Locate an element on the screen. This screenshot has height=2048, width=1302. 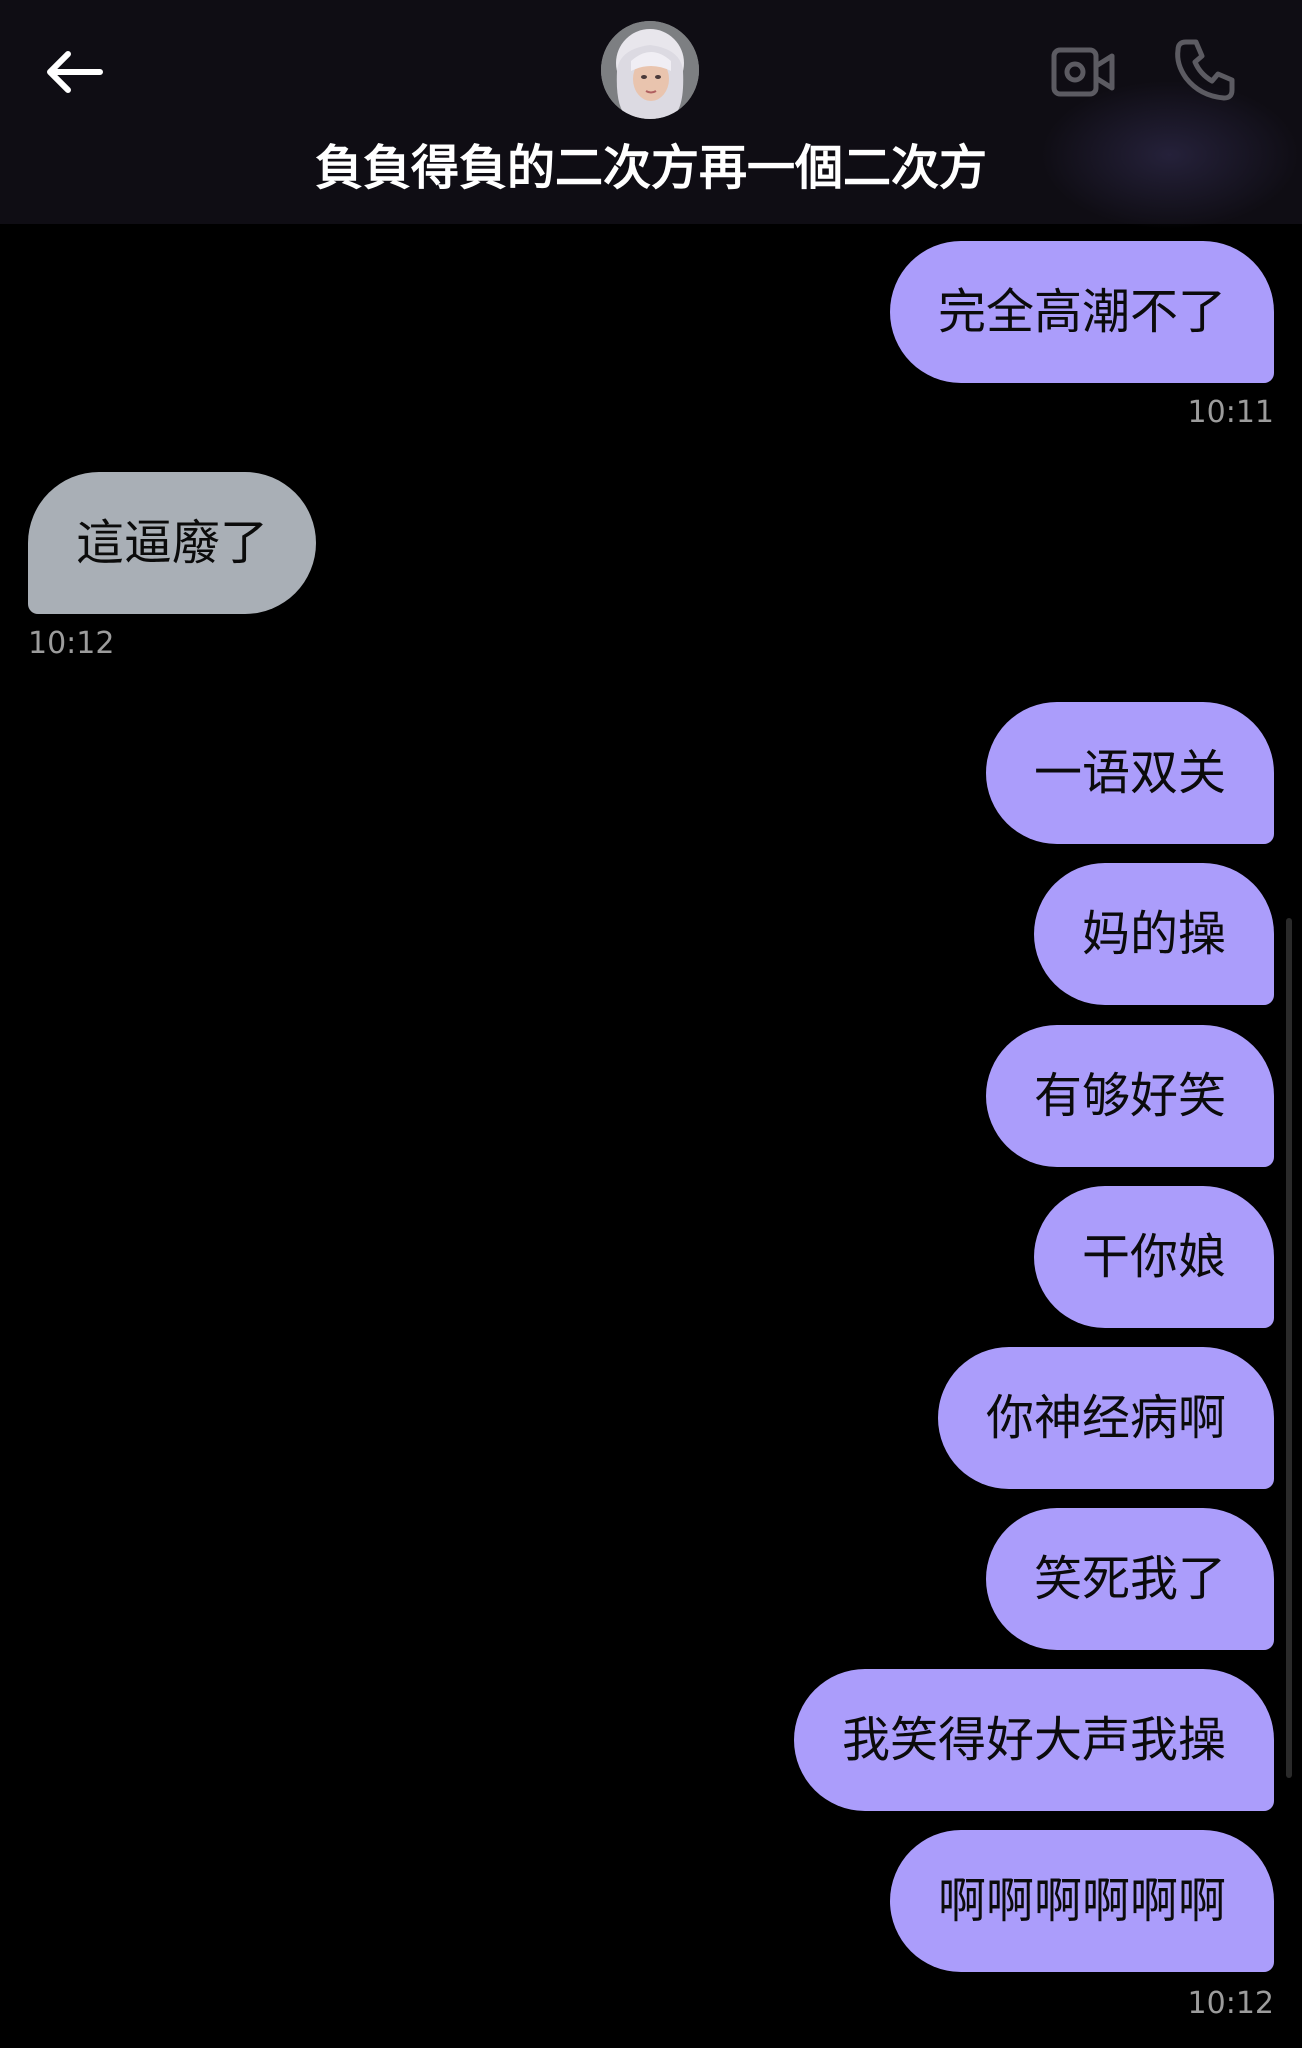
message-bubble-incoming: 這逼廢了 is located at coordinates (172, 543).